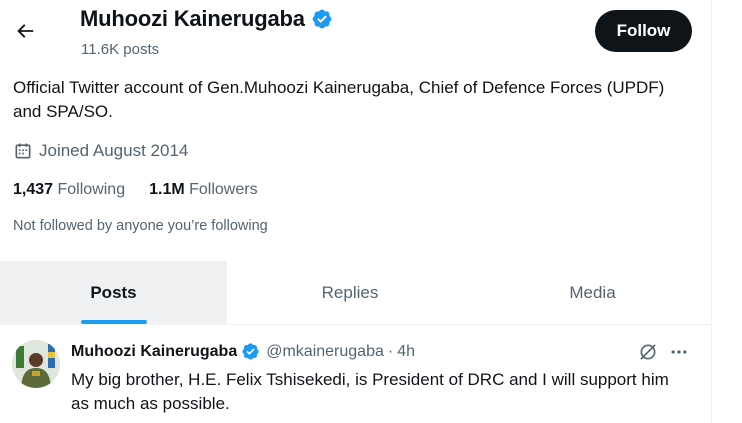  Describe the element at coordinates (114, 150) in the screenshot. I see `joined-text: Joined August 2014` at that location.